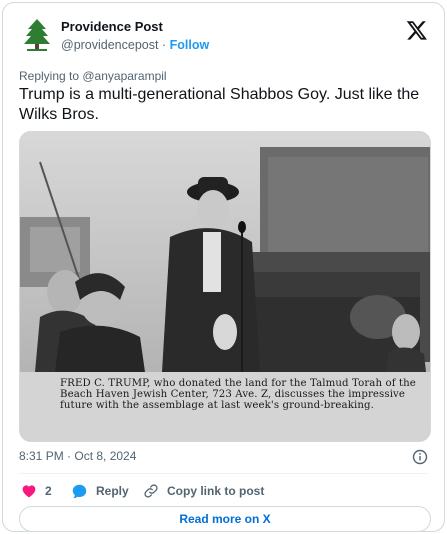  I want to click on copy-link-label: Copy link to post, so click(216, 491).